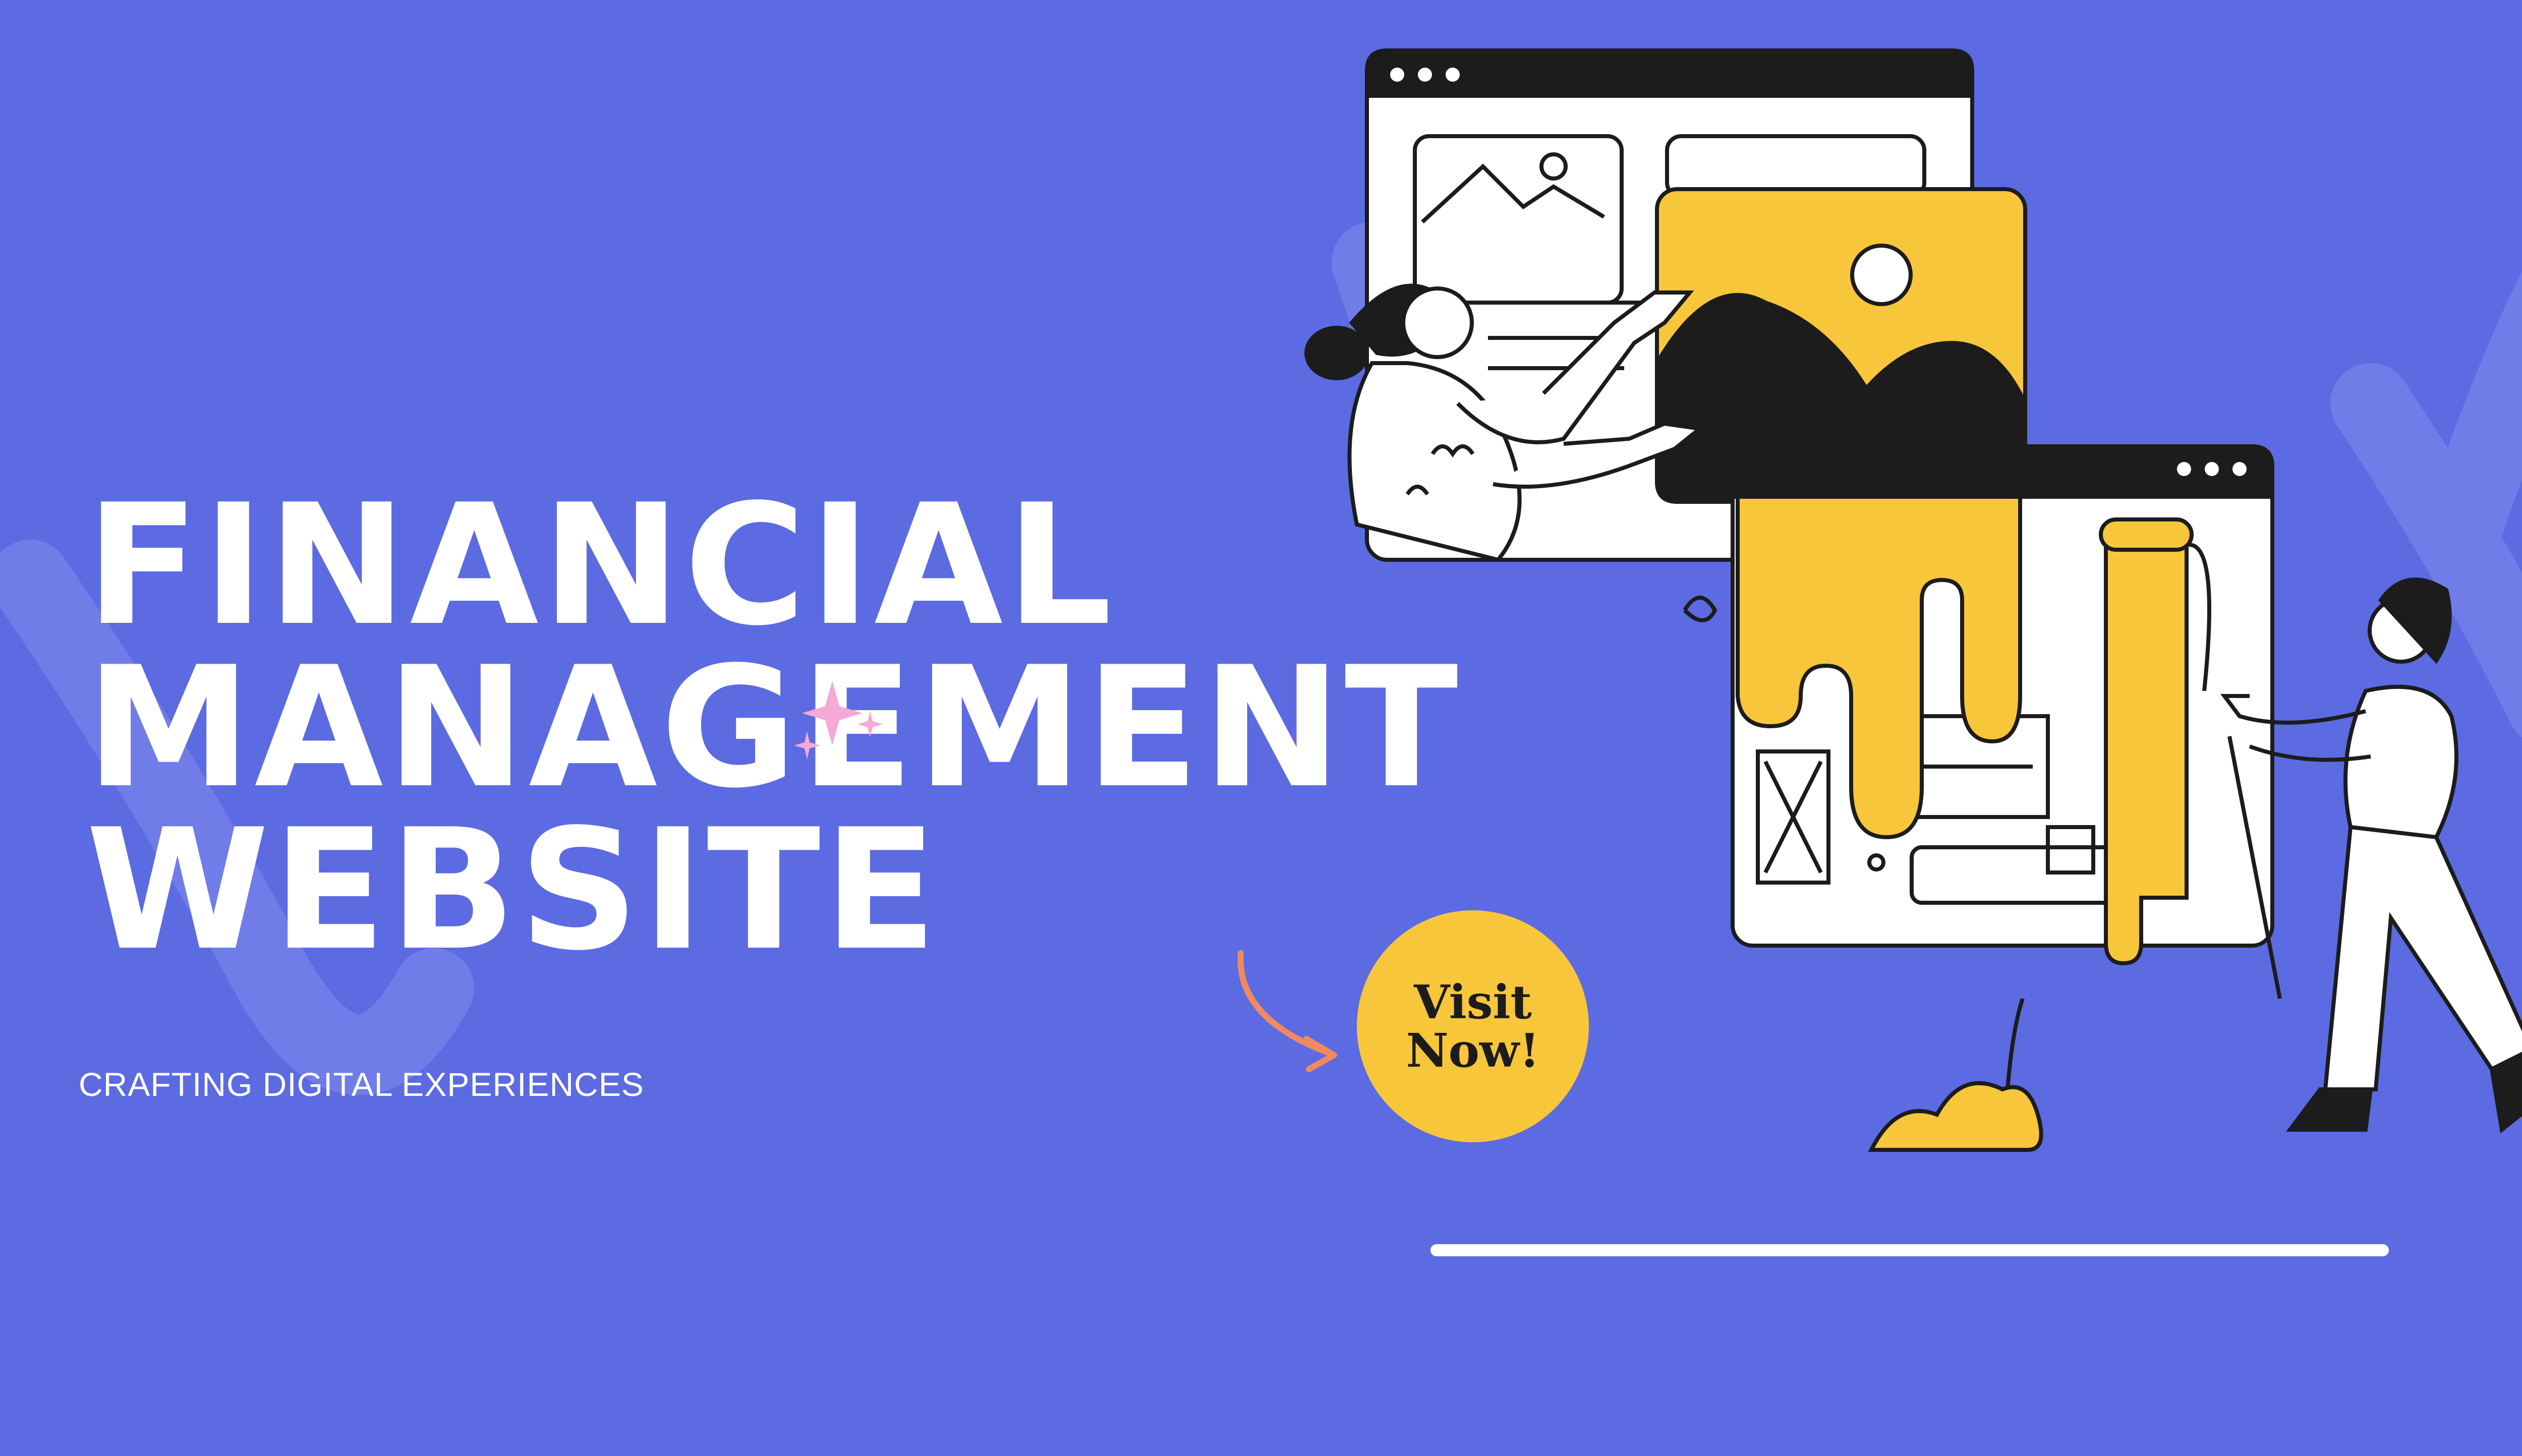 The width and height of the screenshot is (2522, 1456). What do you see at coordinates (773, 728) in the screenshot?
I see `headline-line-2: MANAGEMENT` at bounding box center [773, 728].